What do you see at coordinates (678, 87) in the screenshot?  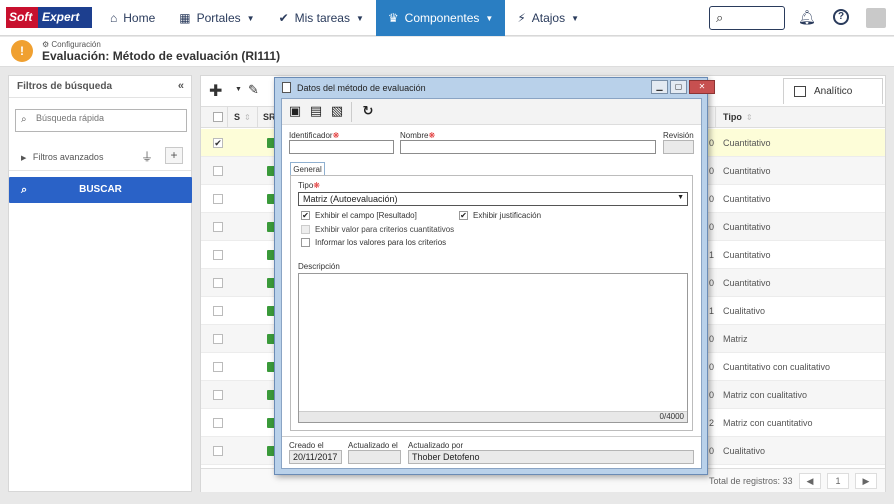 I see `maximize-button: ▢` at bounding box center [678, 87].